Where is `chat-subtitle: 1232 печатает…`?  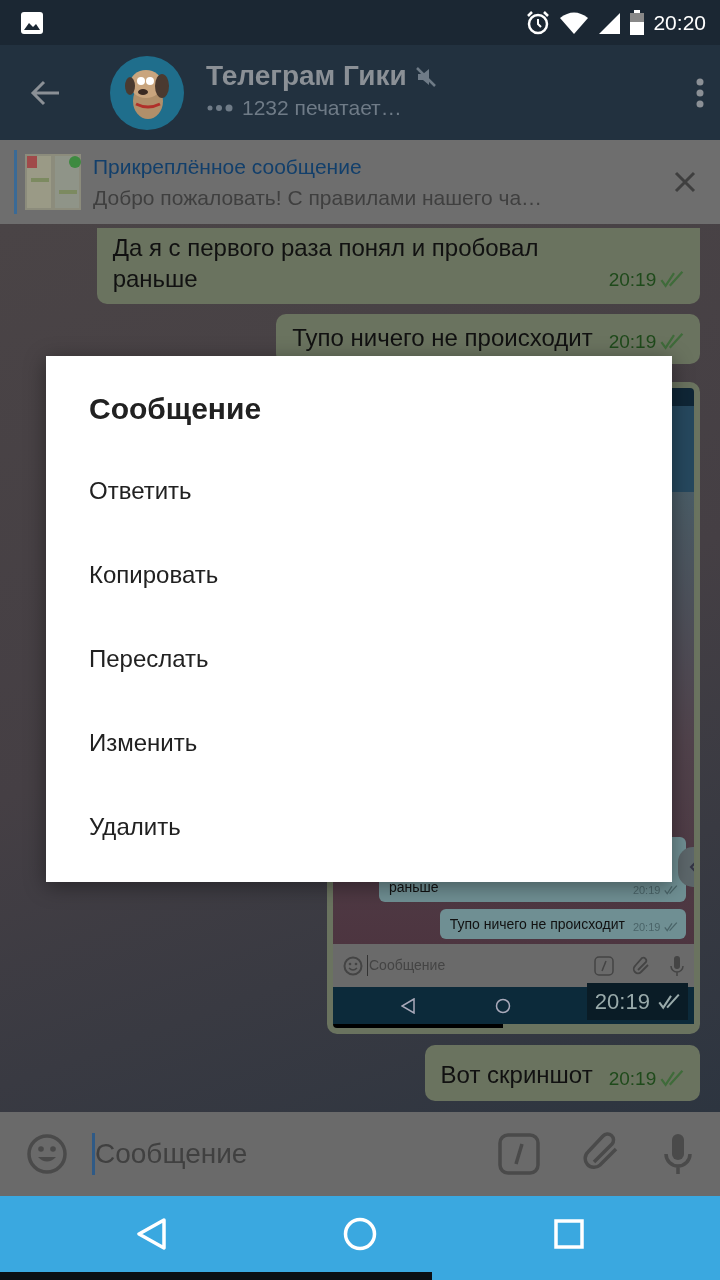
chat-subtitle: 1232 печатает… is located at coordinates (322, 108).